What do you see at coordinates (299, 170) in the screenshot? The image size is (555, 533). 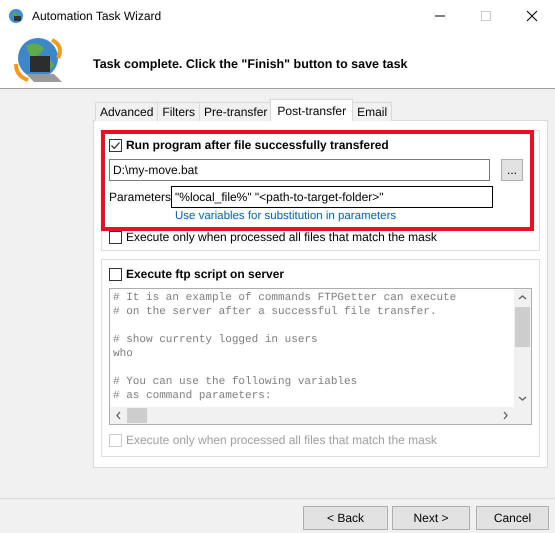 I see `program-path-field: D:\my-move.bat` at bounding box center [299, 170].